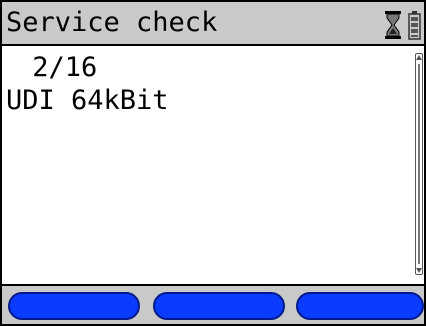 The height and width of the screenshot is (326, 426). I want to click on counter-text: 2/16, so click(57, 67).